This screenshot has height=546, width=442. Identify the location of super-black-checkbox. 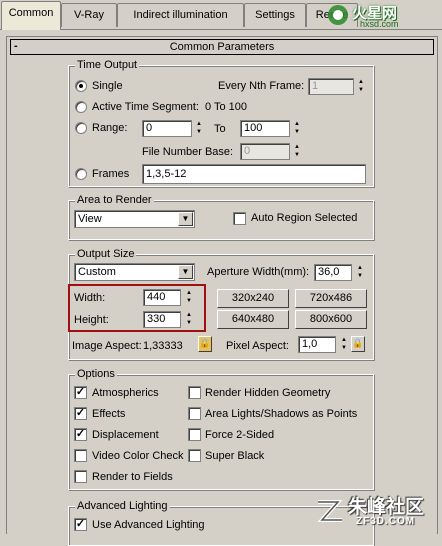
(194, 455).